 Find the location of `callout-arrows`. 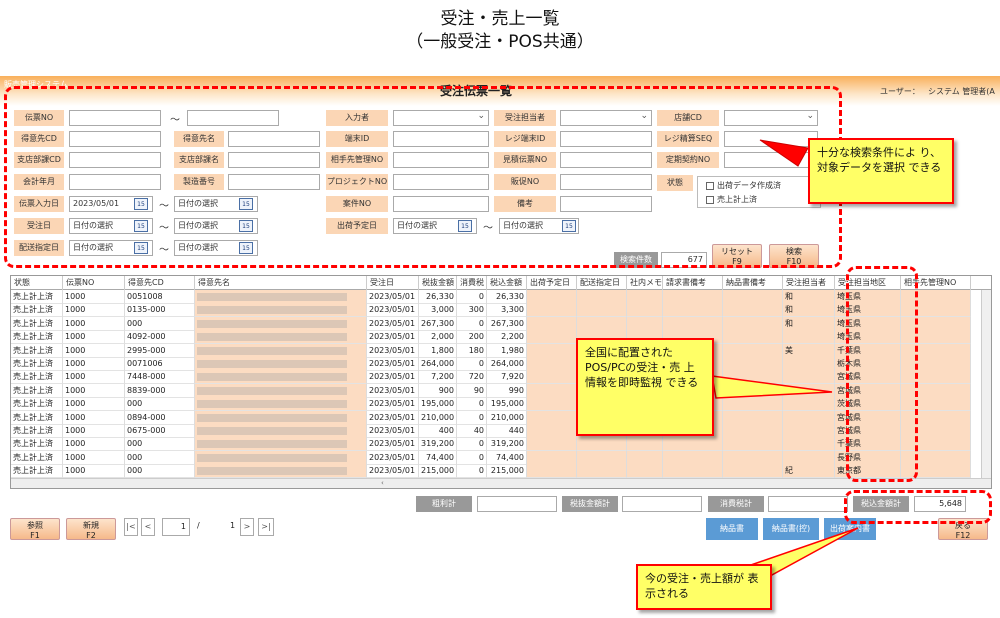

callout-arrows is located at coordinates (785, 358).